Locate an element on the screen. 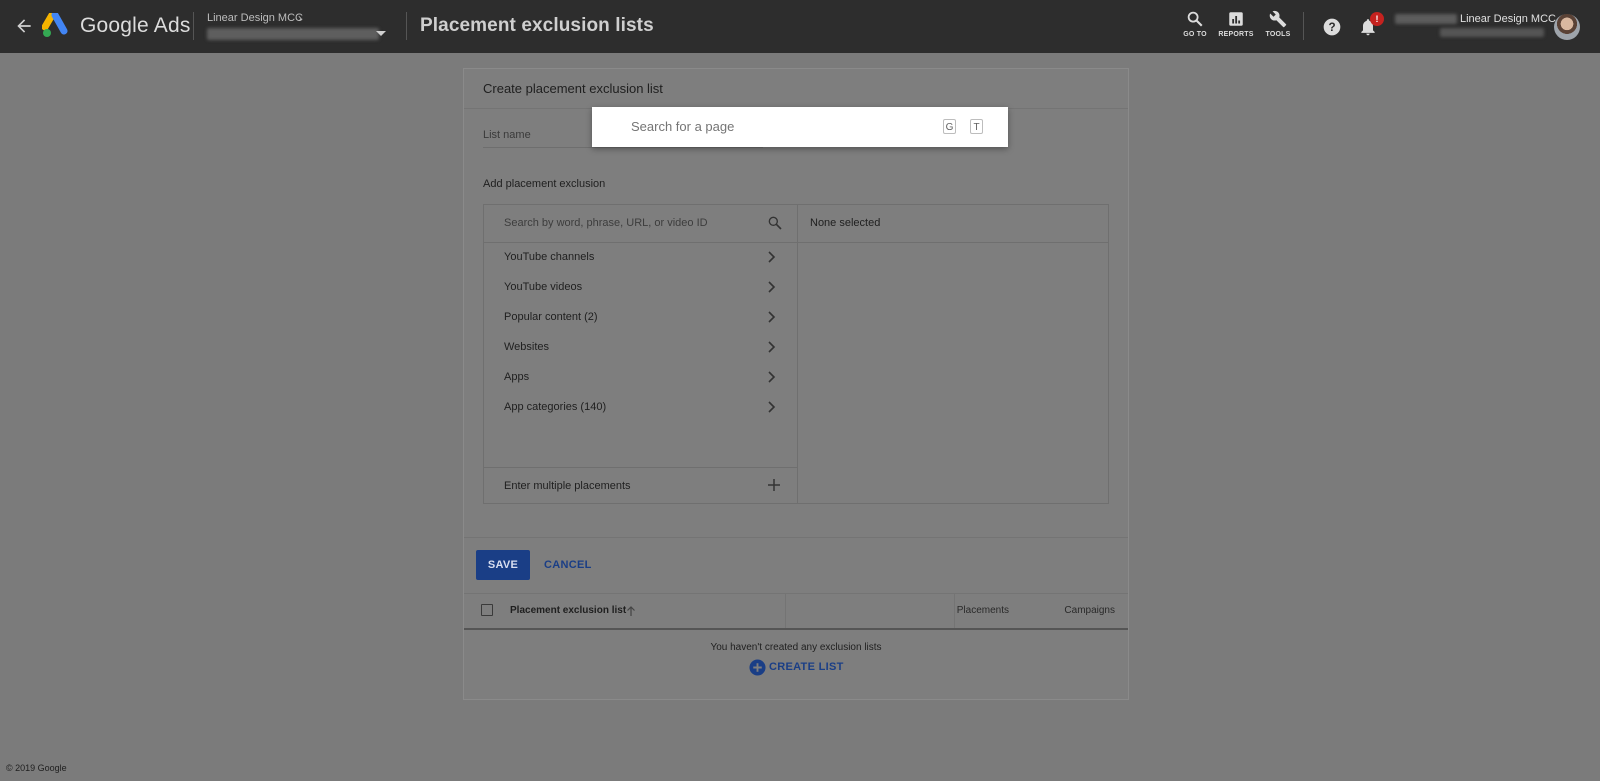 The height and width of the screenshot is (781, 1600). tools-label: TOOLS is located at coordinates (1278, 34).